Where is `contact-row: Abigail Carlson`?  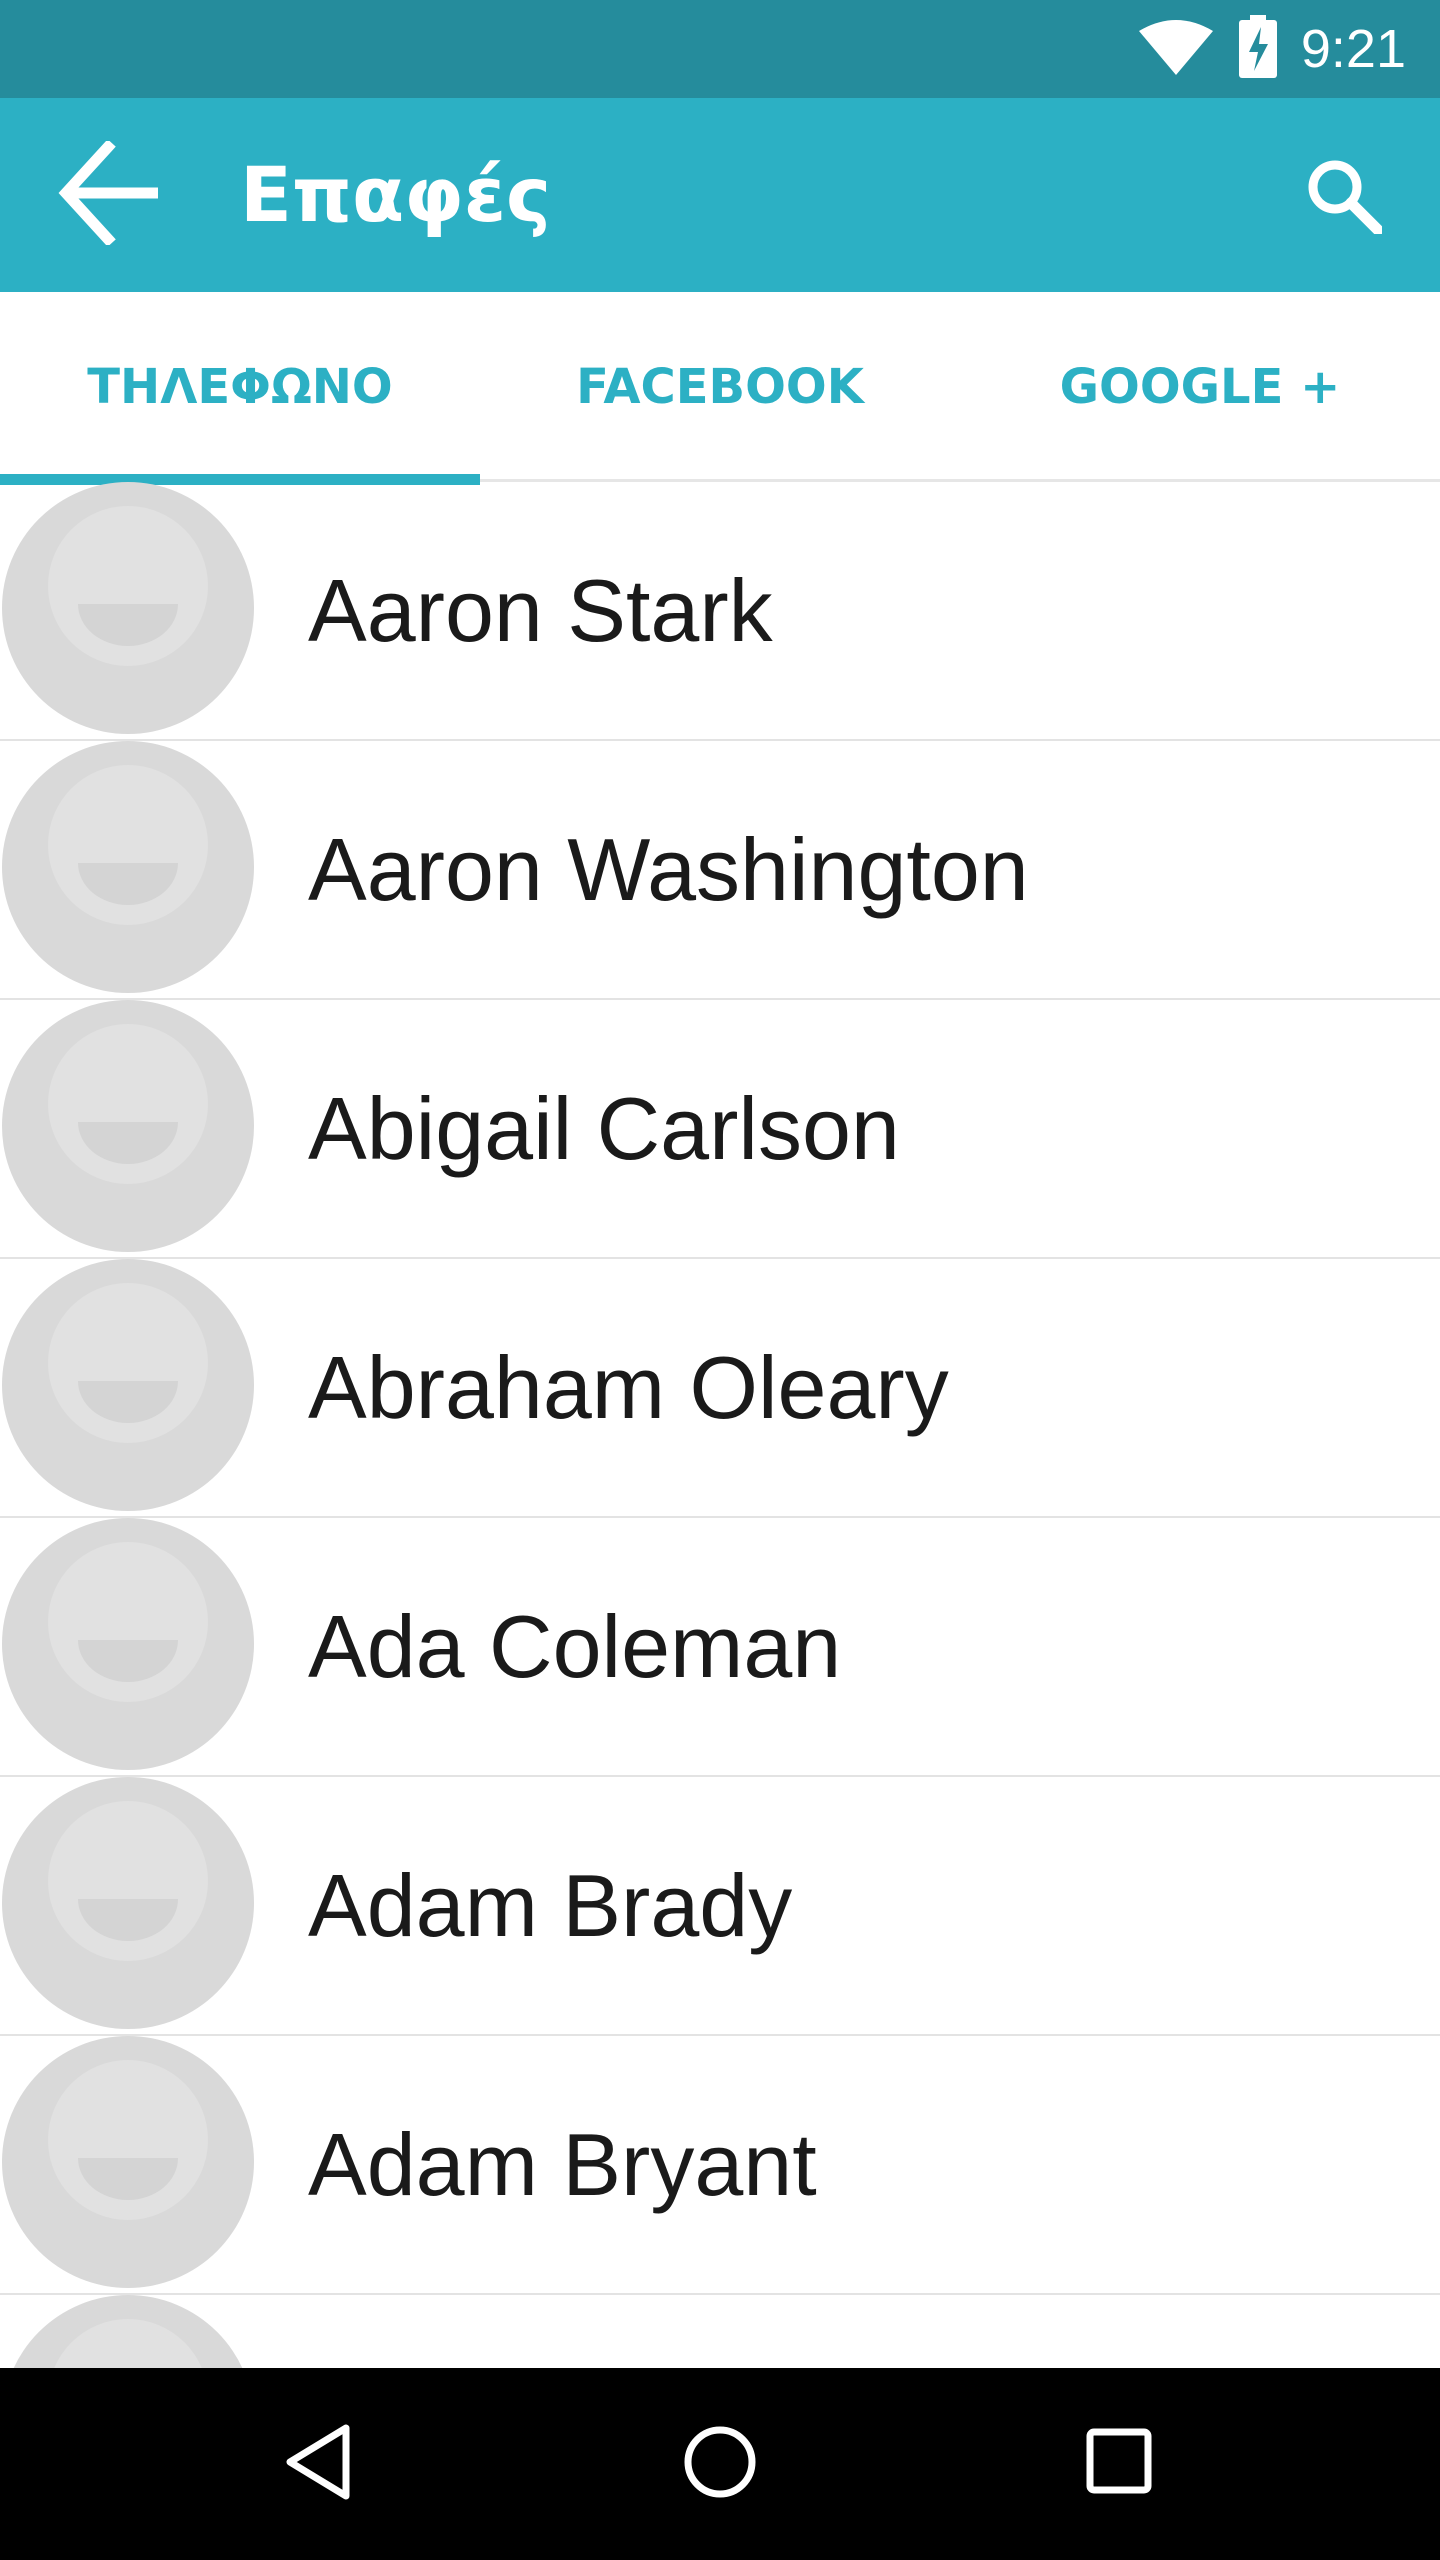 contact-row: Abigail Carlson is located at coordinates (720, 1129).